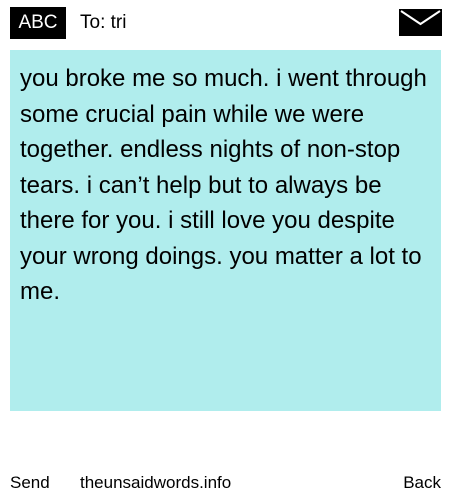 Image resolution: width=450 pixels, height=500 pixels. Describe the element at coordinates (30, 483) in the screenshot. I see `send-button: Send` at that location.